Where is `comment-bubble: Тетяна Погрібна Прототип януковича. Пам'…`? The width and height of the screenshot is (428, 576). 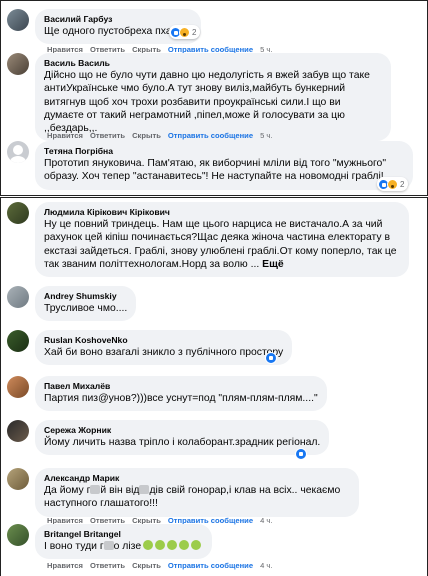 comment-bubble: Тетяна Погрібна Прототип януковича. Пам'… is located at coordinates (224, 165).